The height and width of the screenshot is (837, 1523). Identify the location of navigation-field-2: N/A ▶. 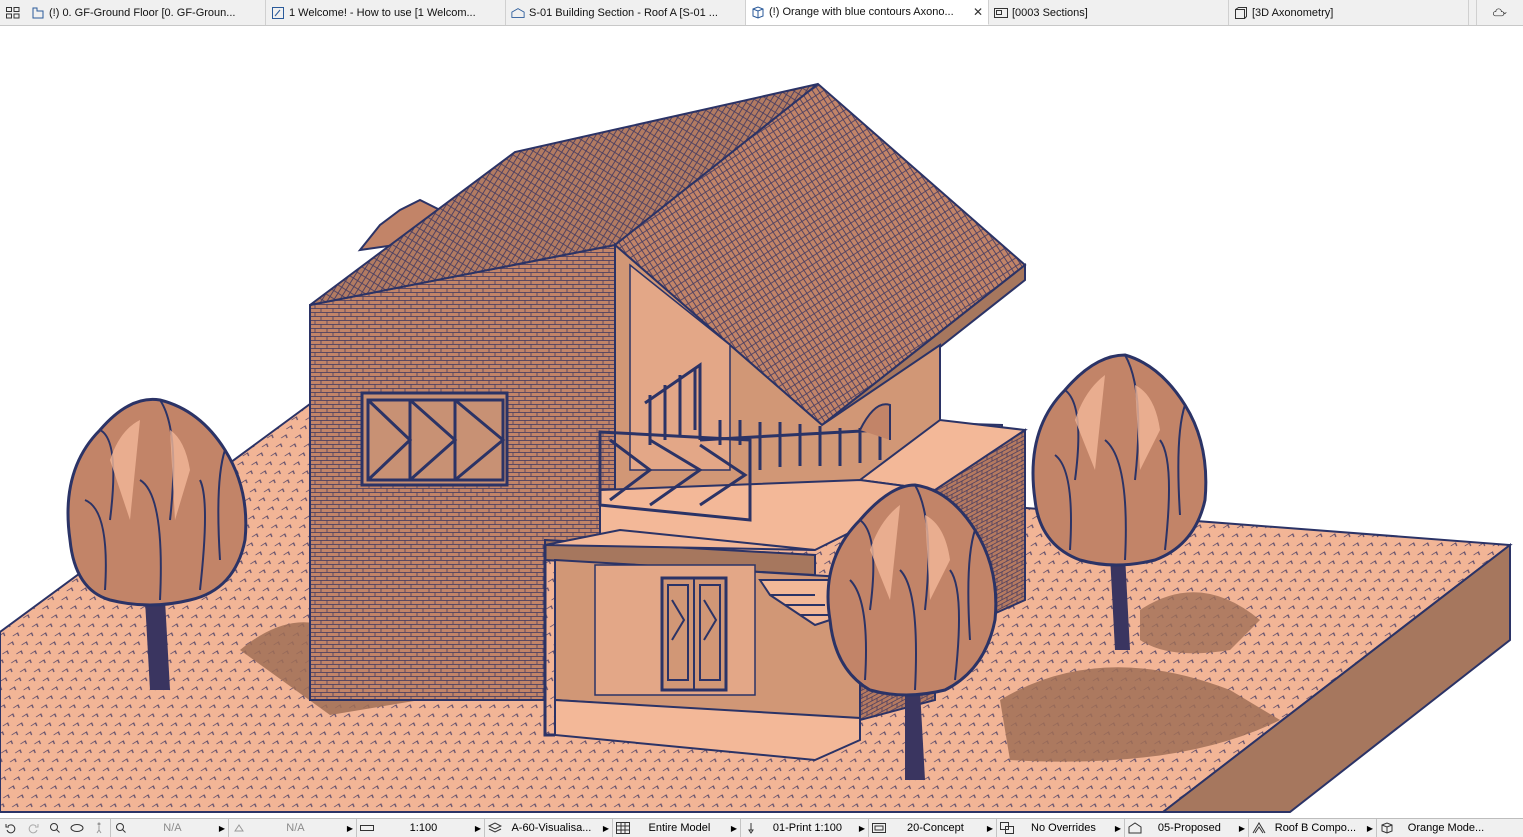
(292, 828).